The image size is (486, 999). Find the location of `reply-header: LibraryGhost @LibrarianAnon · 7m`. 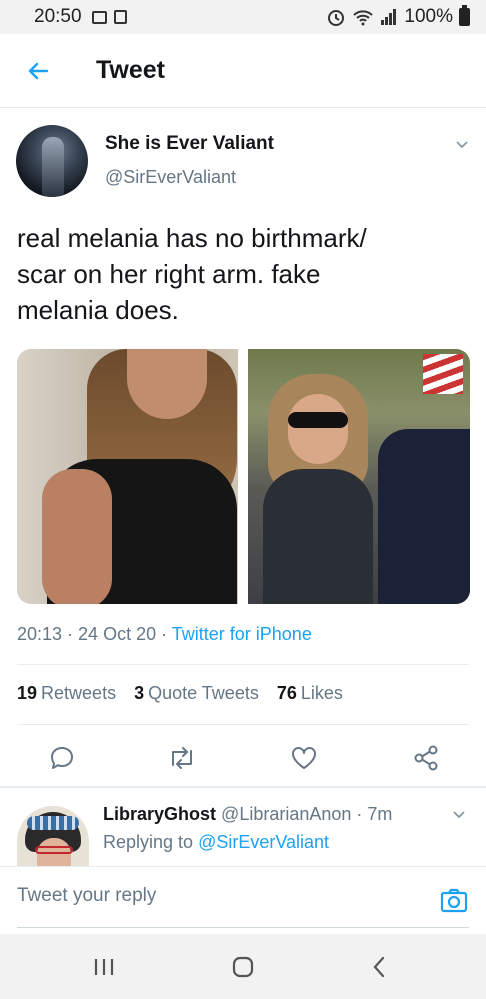

reply-header: LibraryGhost @LibrarianAnon · 7m is located at coordinates (247, 814).